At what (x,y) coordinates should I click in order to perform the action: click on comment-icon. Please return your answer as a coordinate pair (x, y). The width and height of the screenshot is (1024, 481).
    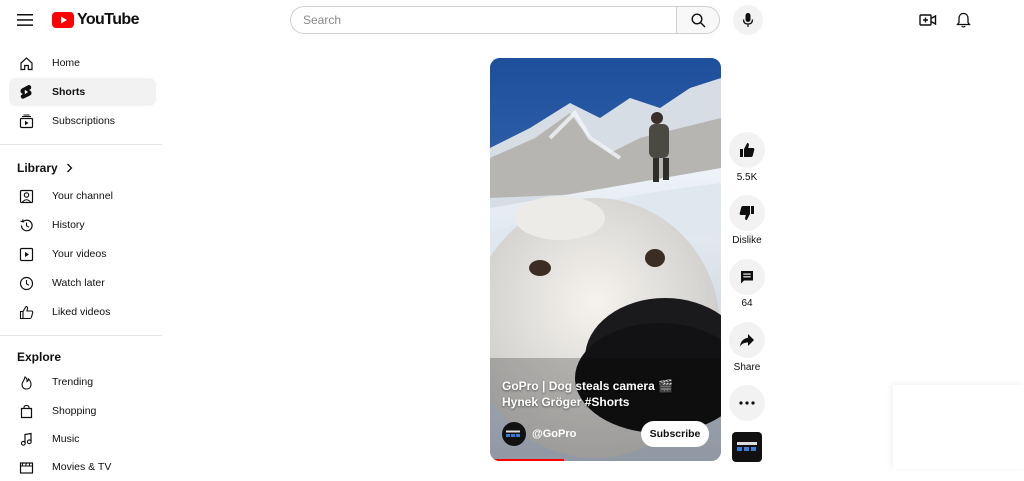
    Looking at the image, I should click on (747, 277).